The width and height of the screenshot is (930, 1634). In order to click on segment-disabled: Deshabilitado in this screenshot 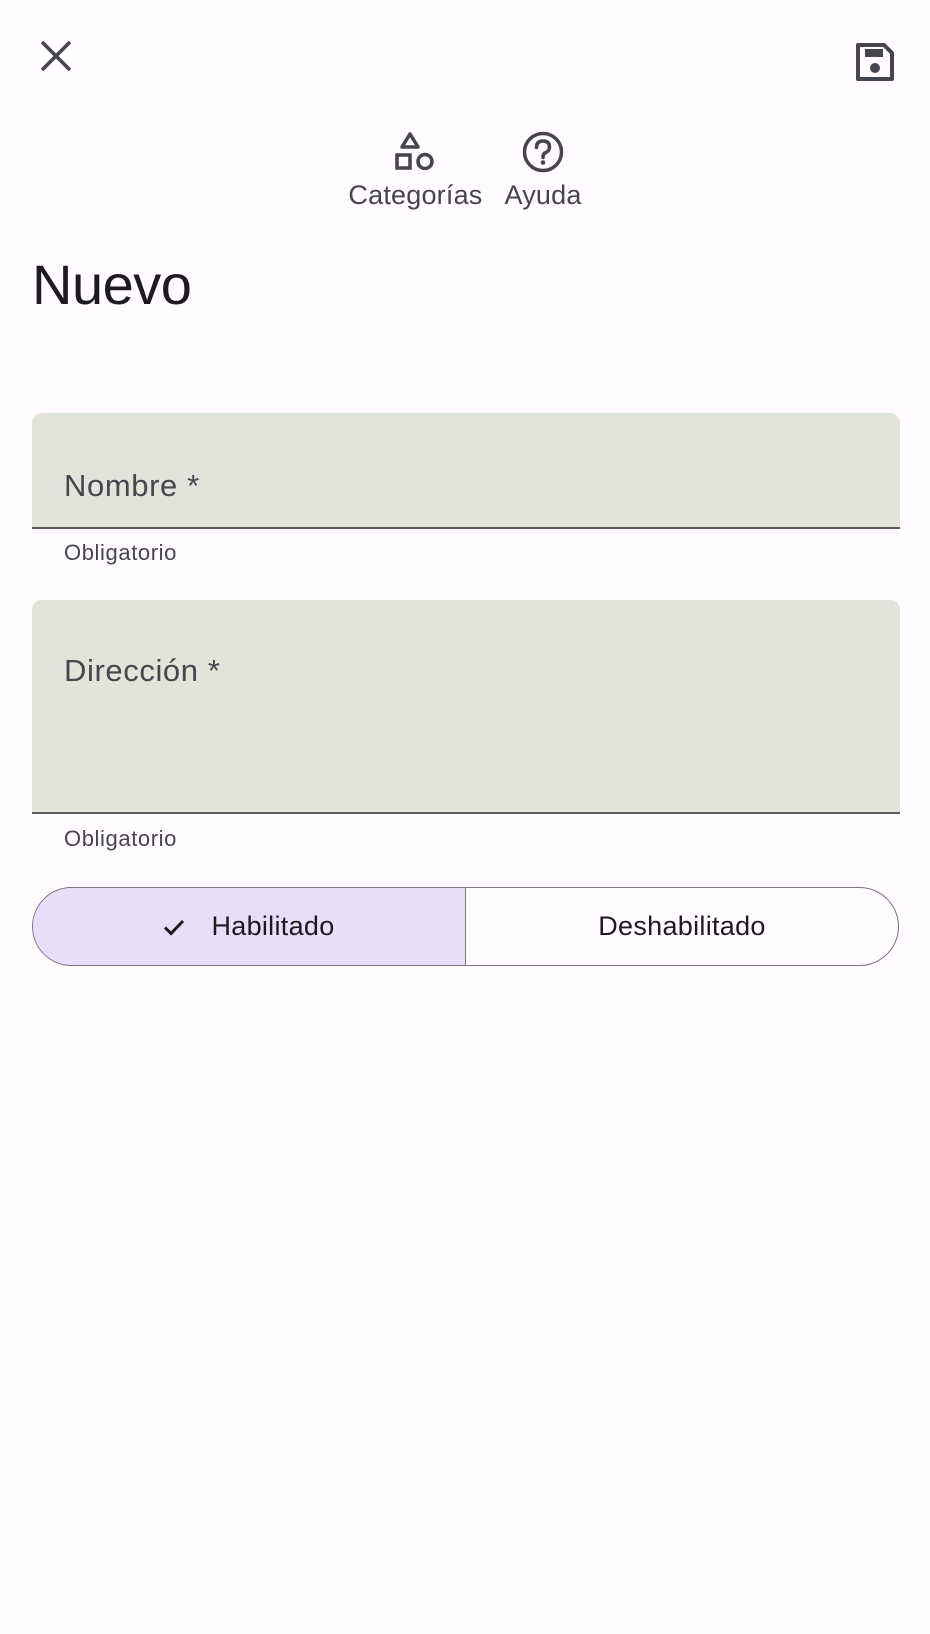, I will do `click(681, 926)`.